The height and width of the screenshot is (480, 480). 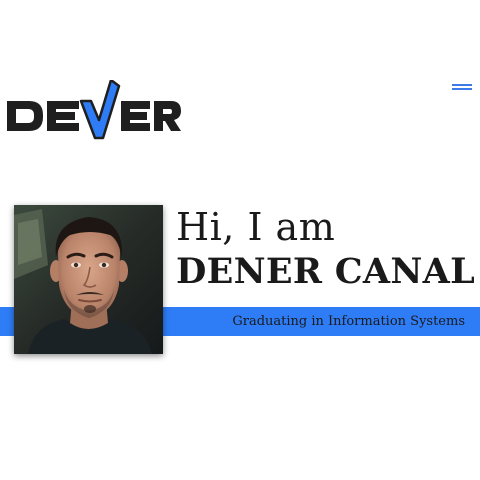 I want to click on profile-photo, so click(x=88, y=279).